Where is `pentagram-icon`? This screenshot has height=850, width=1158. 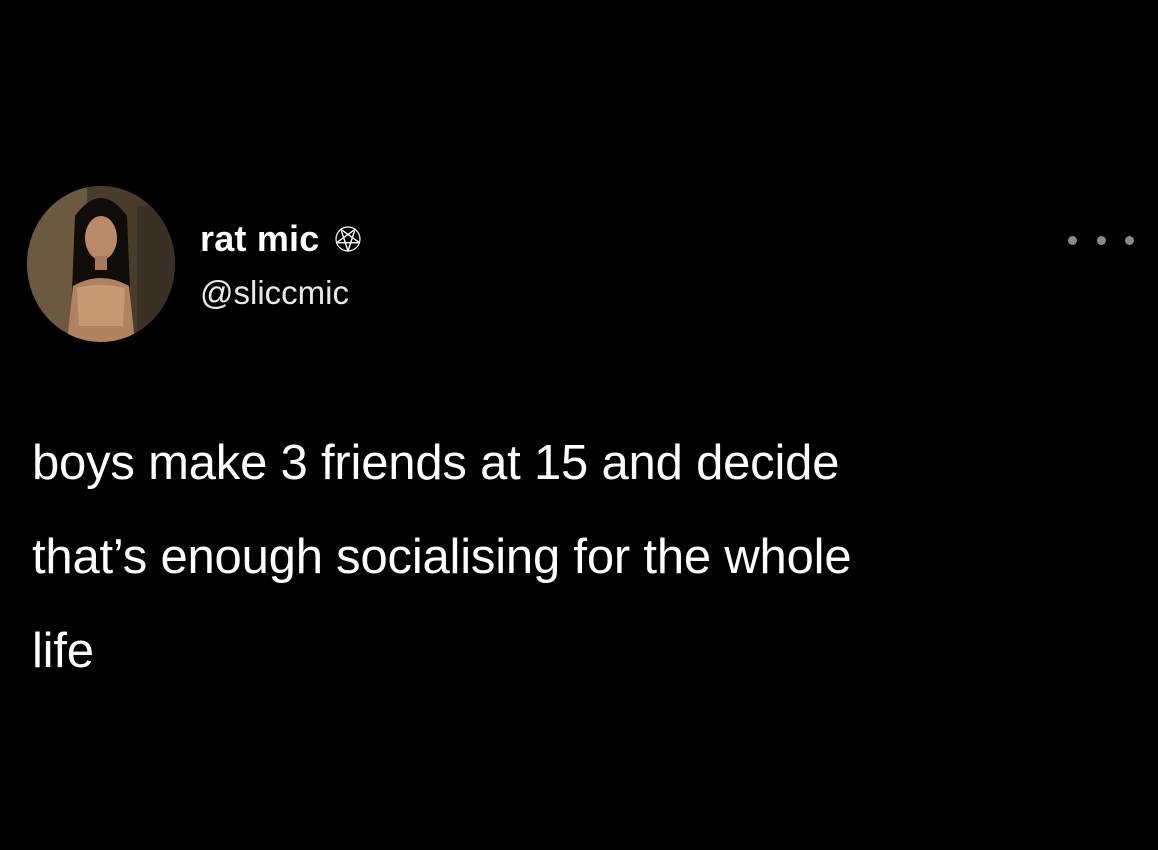
pentagram-icon is located at coordinates (348, 239).